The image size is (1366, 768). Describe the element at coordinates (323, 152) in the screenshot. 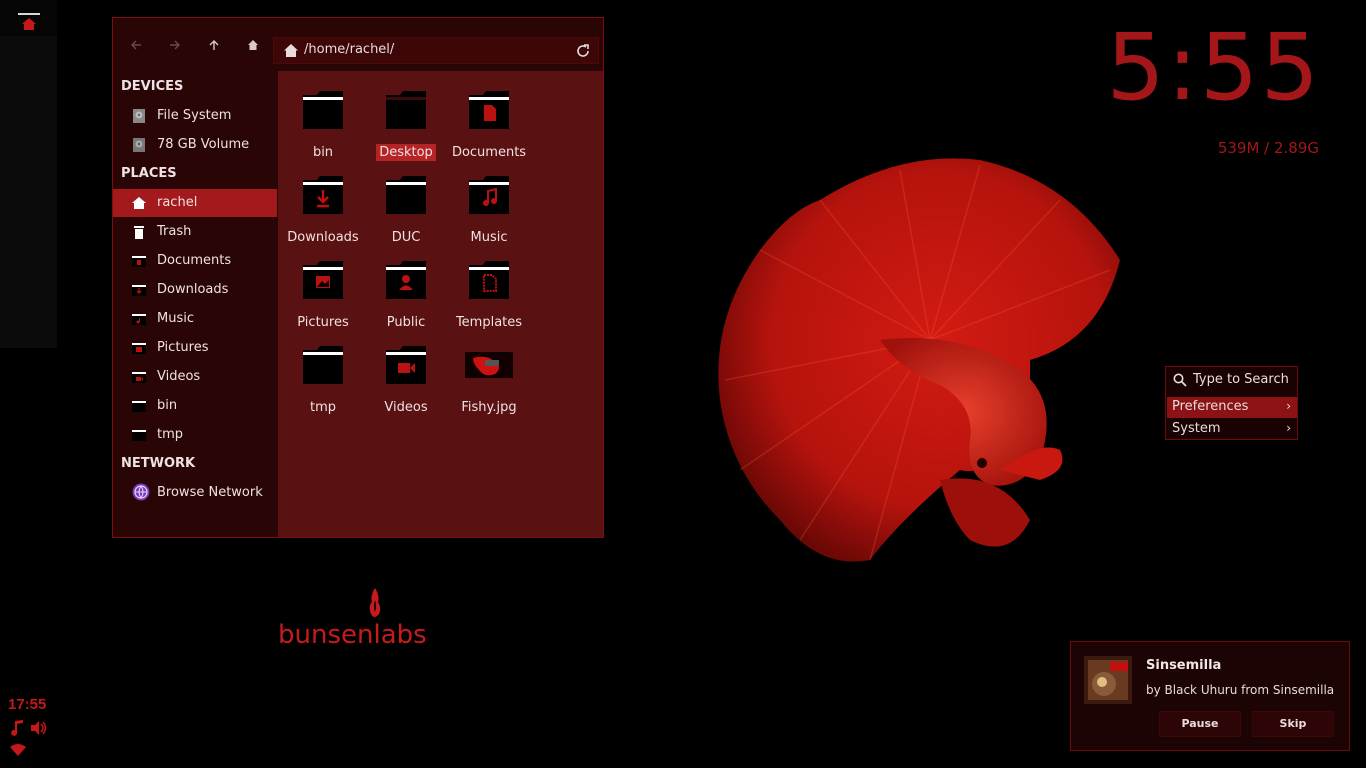

I see `file-label: bin` at that location.